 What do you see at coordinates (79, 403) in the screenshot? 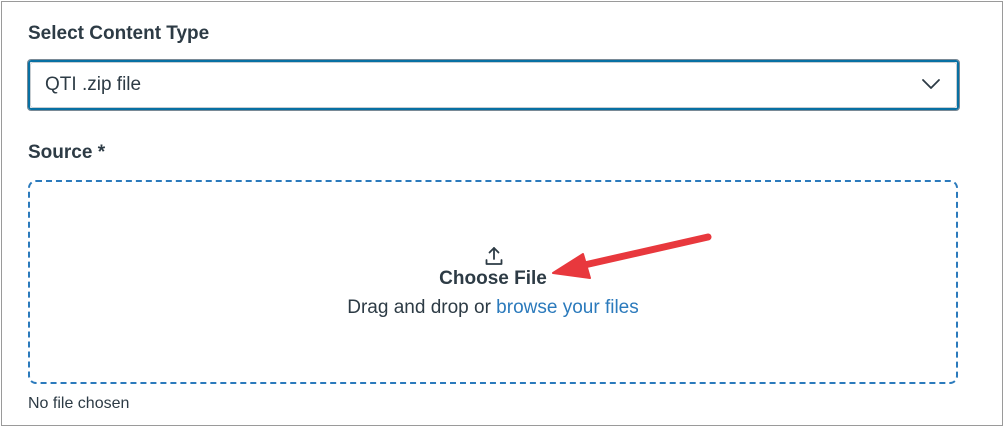
I see `file-status-text: No file chosen` at bounding box center [79, 403].